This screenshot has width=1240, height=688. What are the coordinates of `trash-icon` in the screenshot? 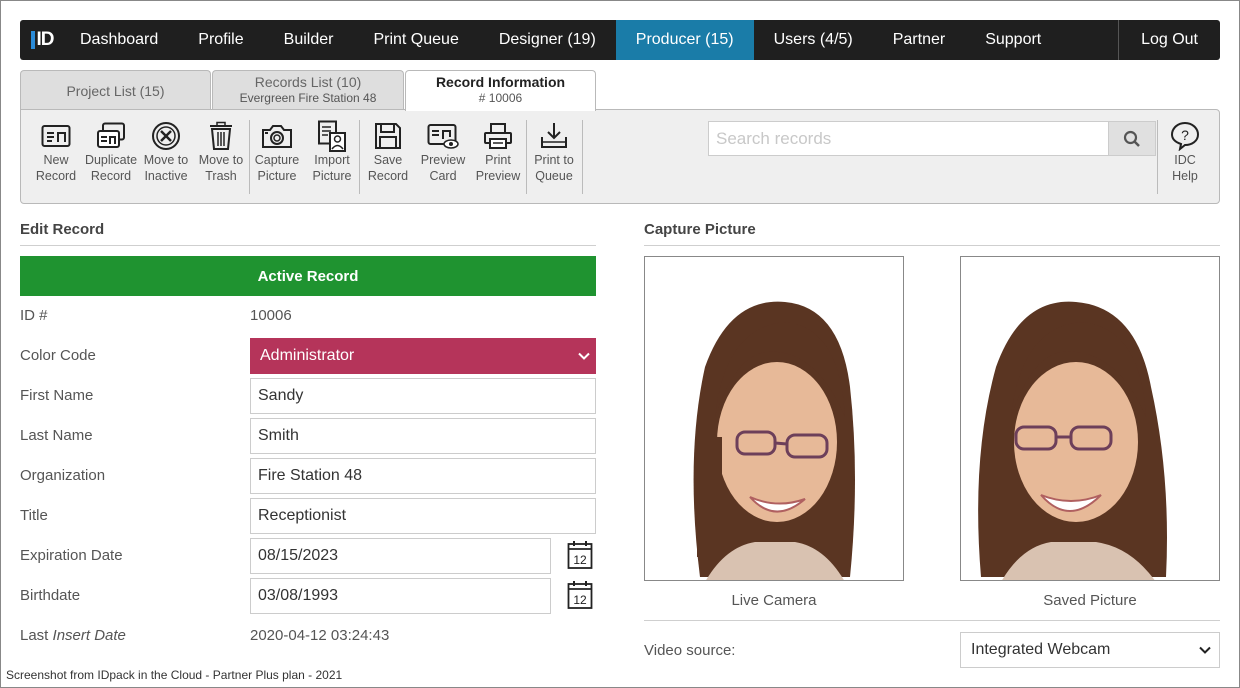 It's located at (221, 136).